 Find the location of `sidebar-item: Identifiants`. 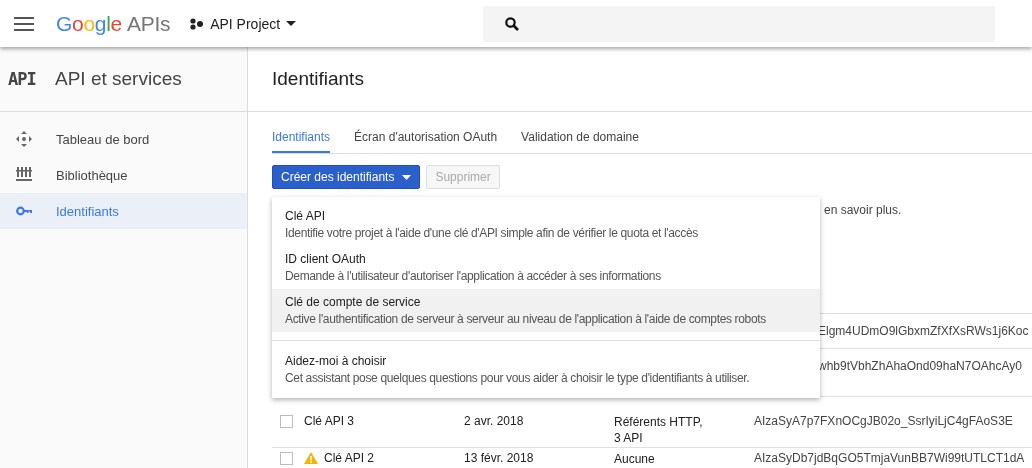

sidebar-item: Identifiants is located at coordinates (123, 211).